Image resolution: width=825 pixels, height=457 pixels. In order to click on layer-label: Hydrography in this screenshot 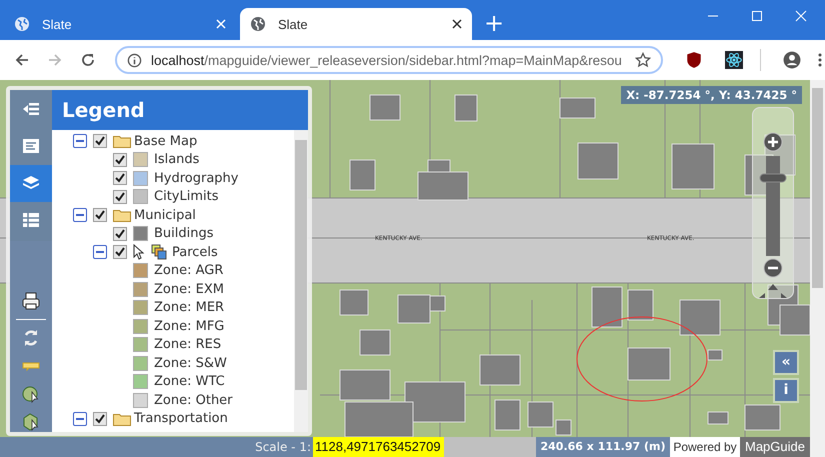, I will do `click(196, 178)`.